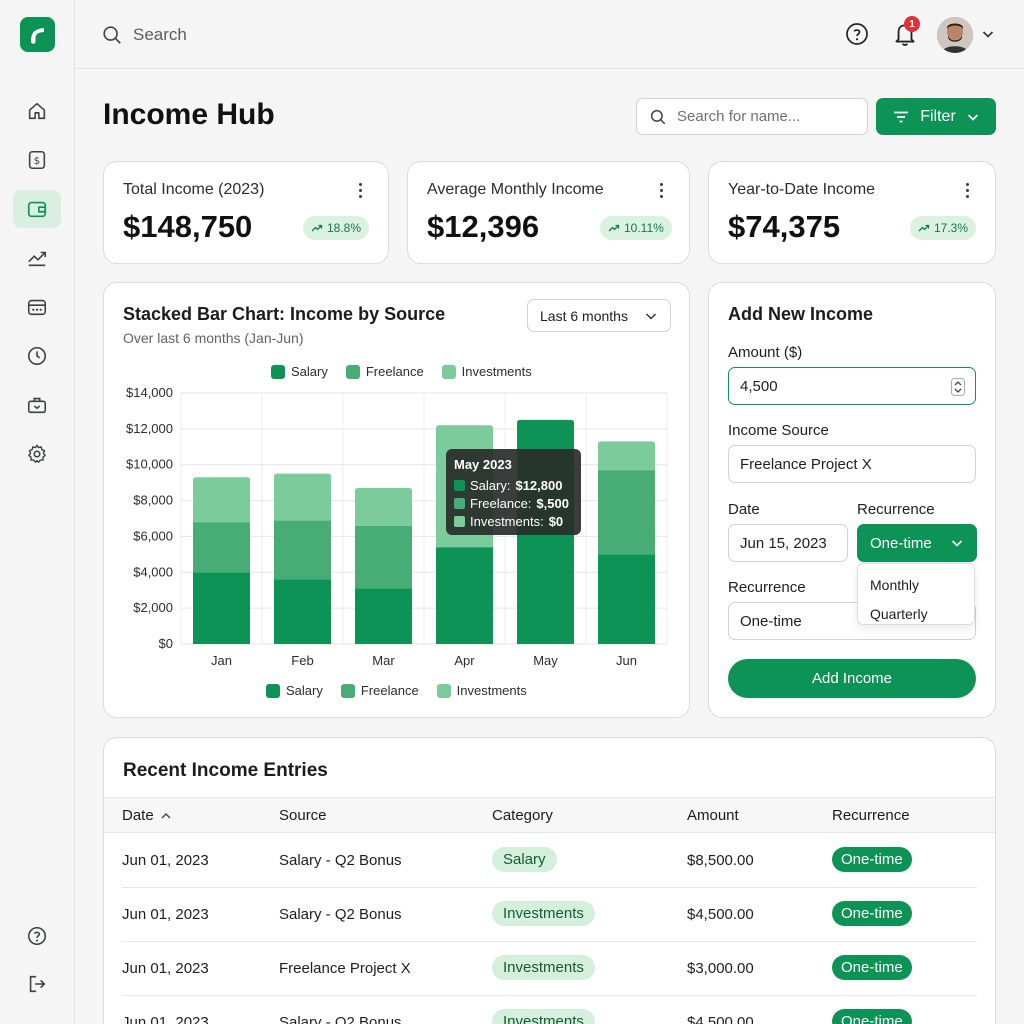 Image resolution: width=1024 pixels, height=1024 pixels. I want to click on cell-date: Jun 01, 2023, so click(165, 1019).